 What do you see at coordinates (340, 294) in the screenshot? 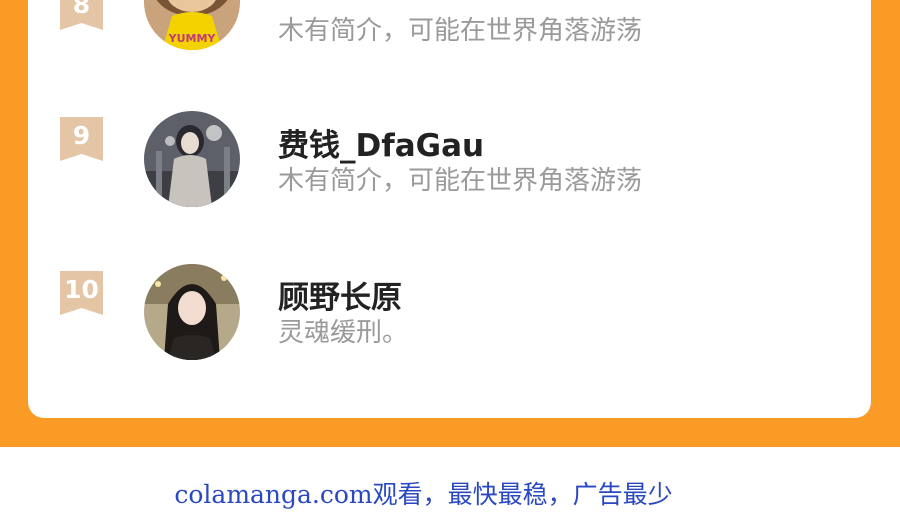
I see `user-name: 顾野长原` at bounding box center [340, 294].